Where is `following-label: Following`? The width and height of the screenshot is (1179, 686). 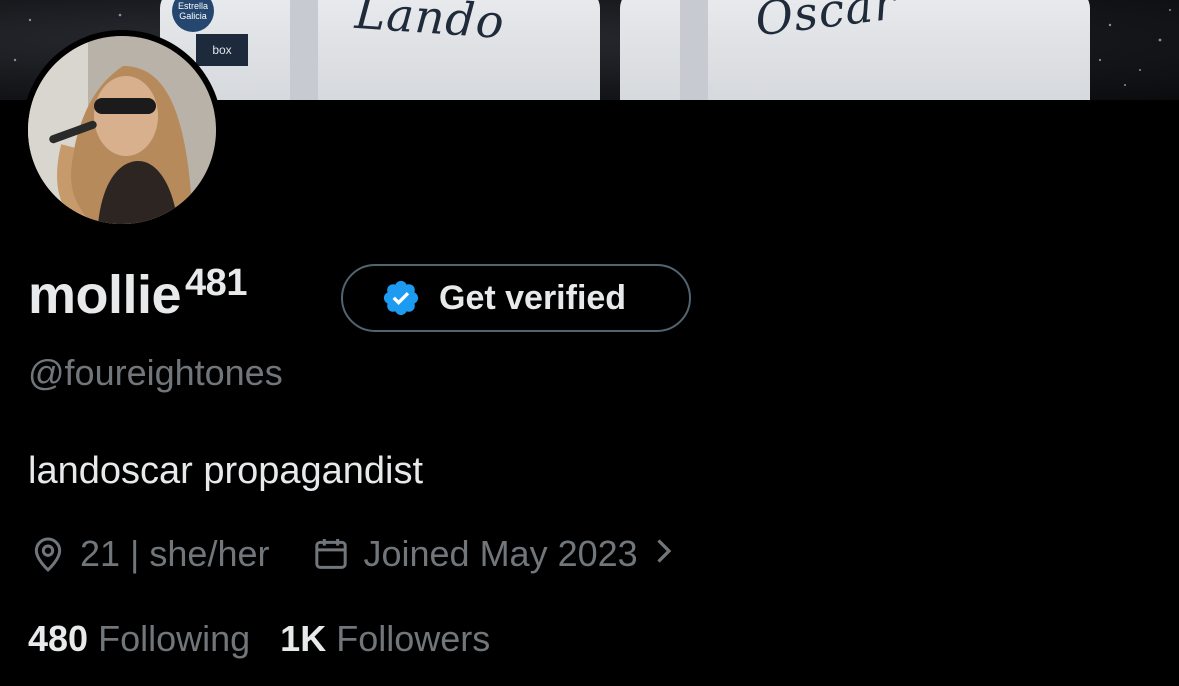
following-label: Following is located at coordinates (174, 638).